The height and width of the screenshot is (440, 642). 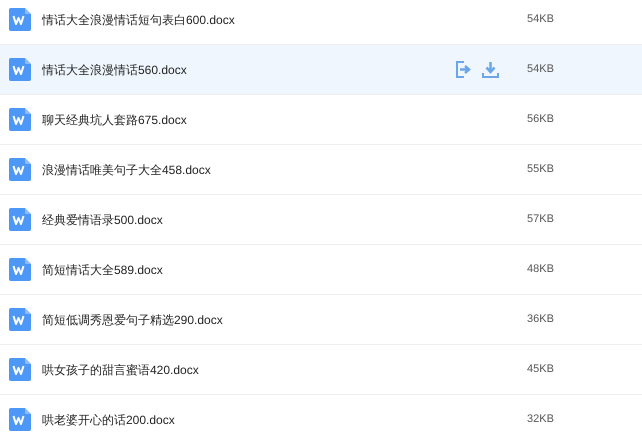 What do you see at coordinates (126, 170) in the screenshot?
I see `file-name: 浪漫情话唯美句子大全458.docx` at bounding box center [126, 170].